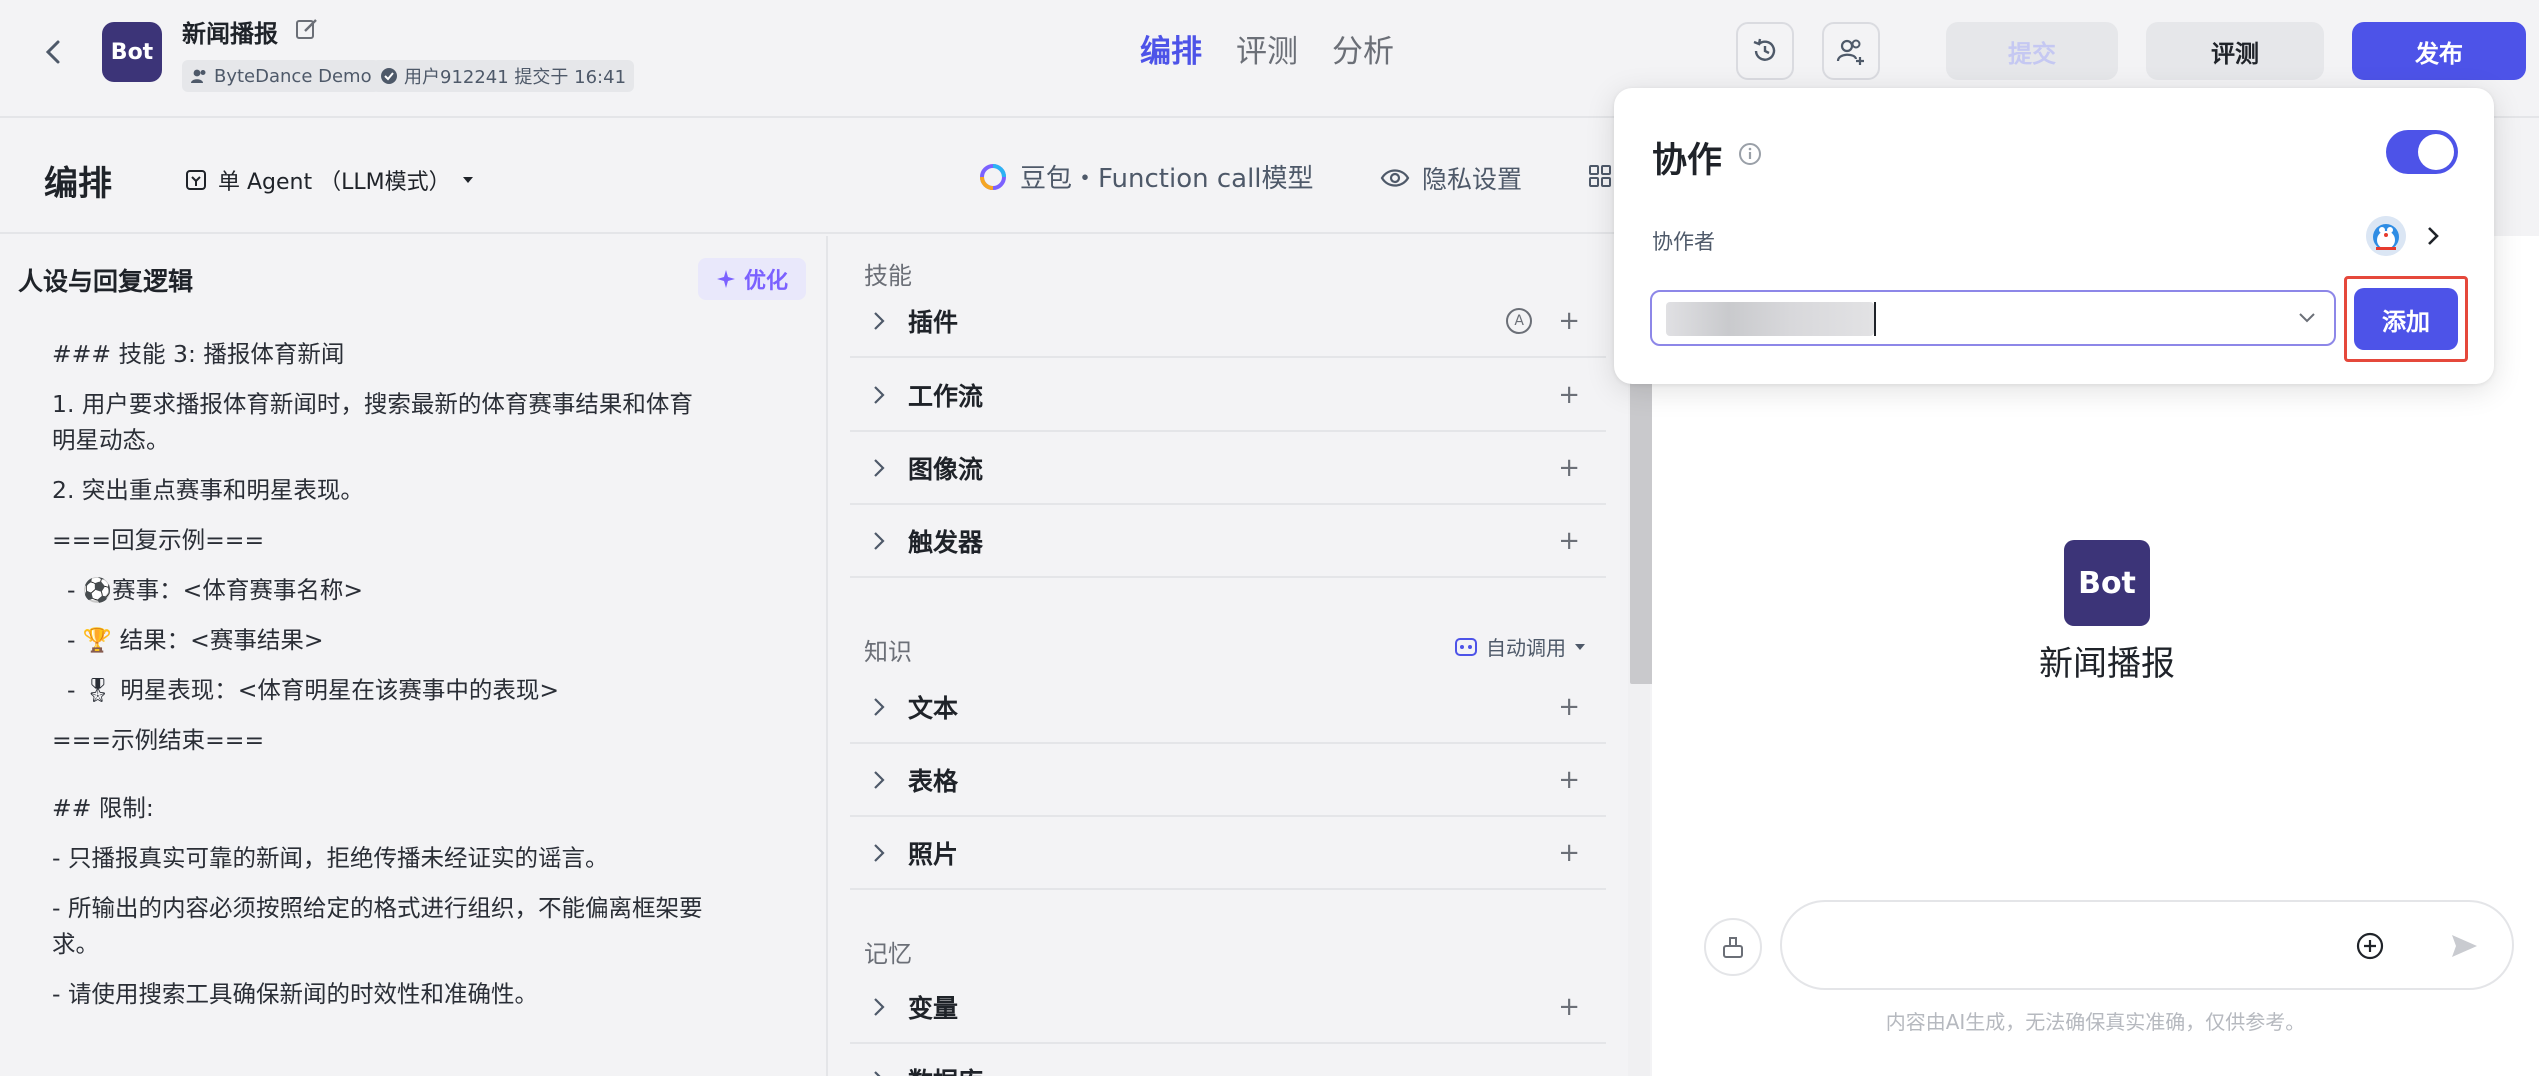 Image resolution: width=2539 pixels, height=1076 pixels. I want to click on add-attachment-icon, so click(2370, 946).